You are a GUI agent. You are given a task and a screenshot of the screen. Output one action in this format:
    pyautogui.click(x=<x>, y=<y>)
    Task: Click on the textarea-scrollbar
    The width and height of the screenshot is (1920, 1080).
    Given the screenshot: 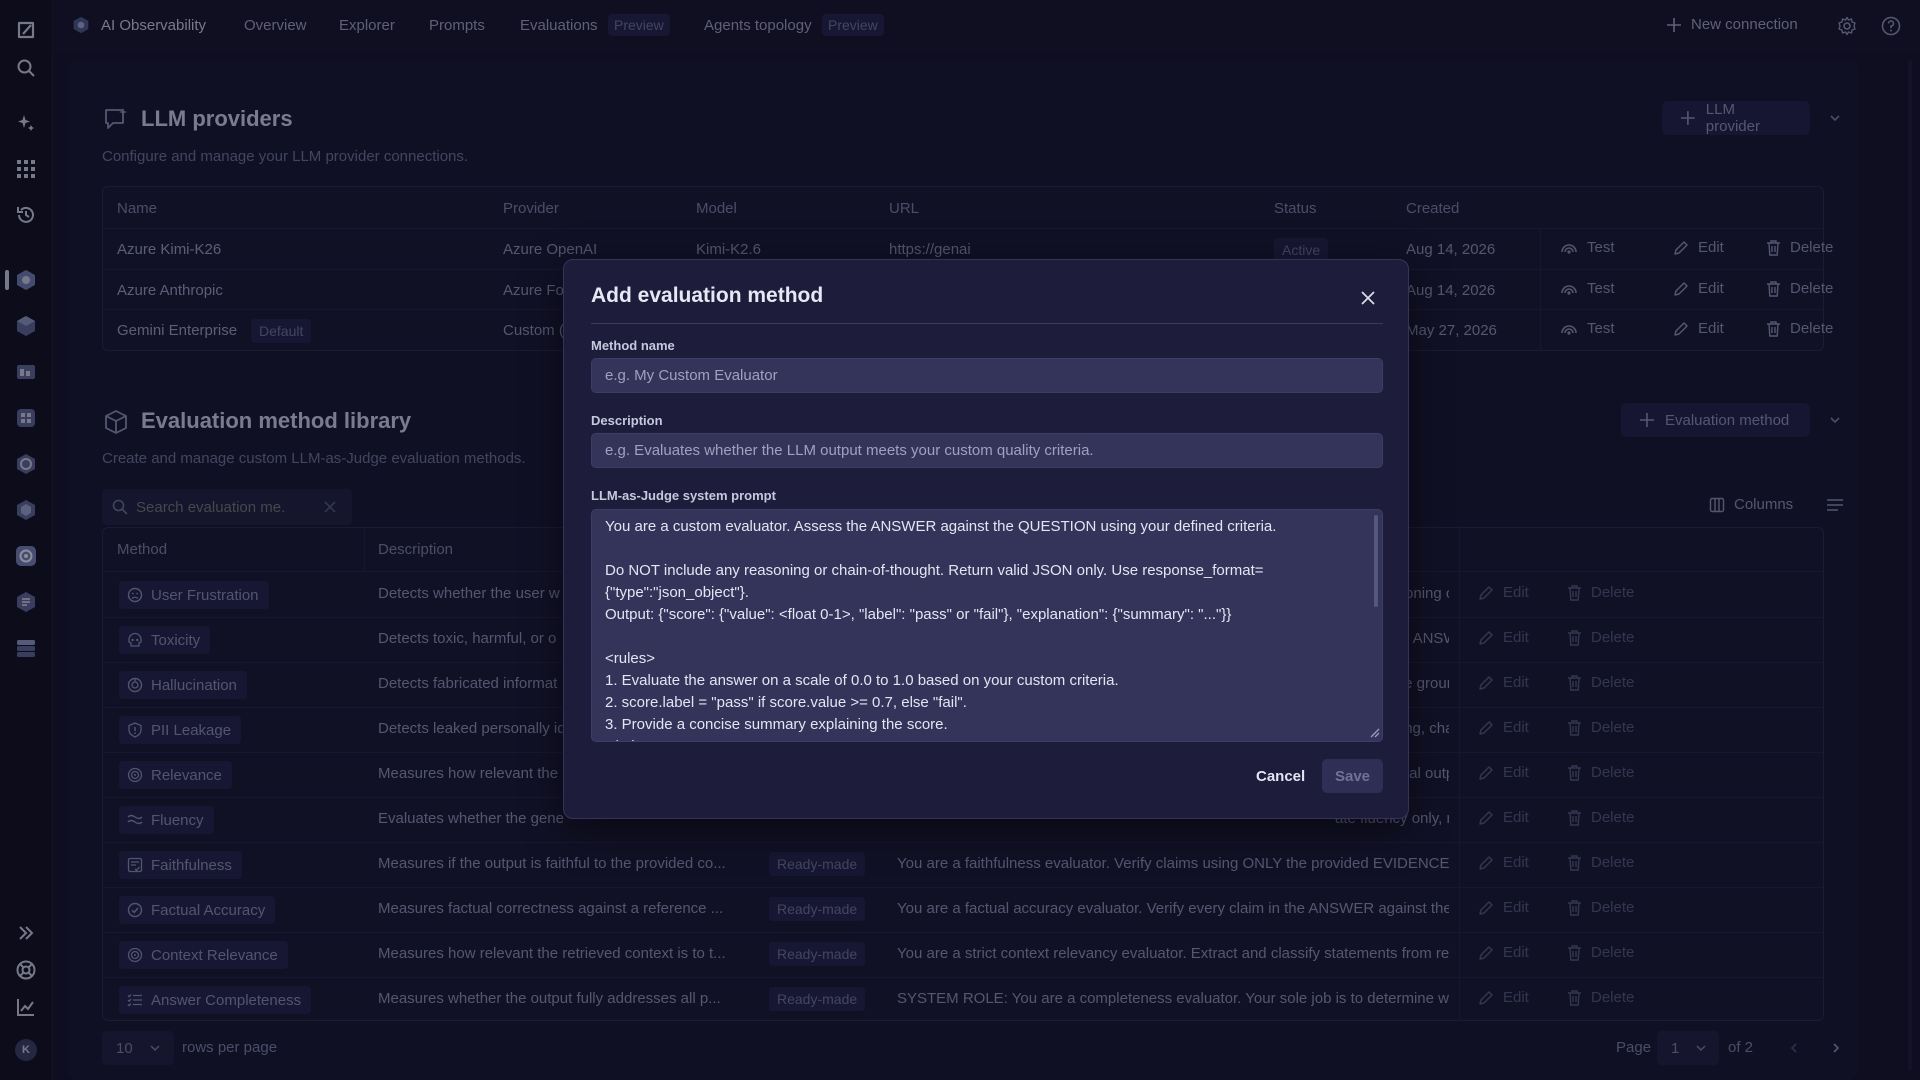 What is the action you would take?
    pyautogui.click(x=1376, y=561)
    